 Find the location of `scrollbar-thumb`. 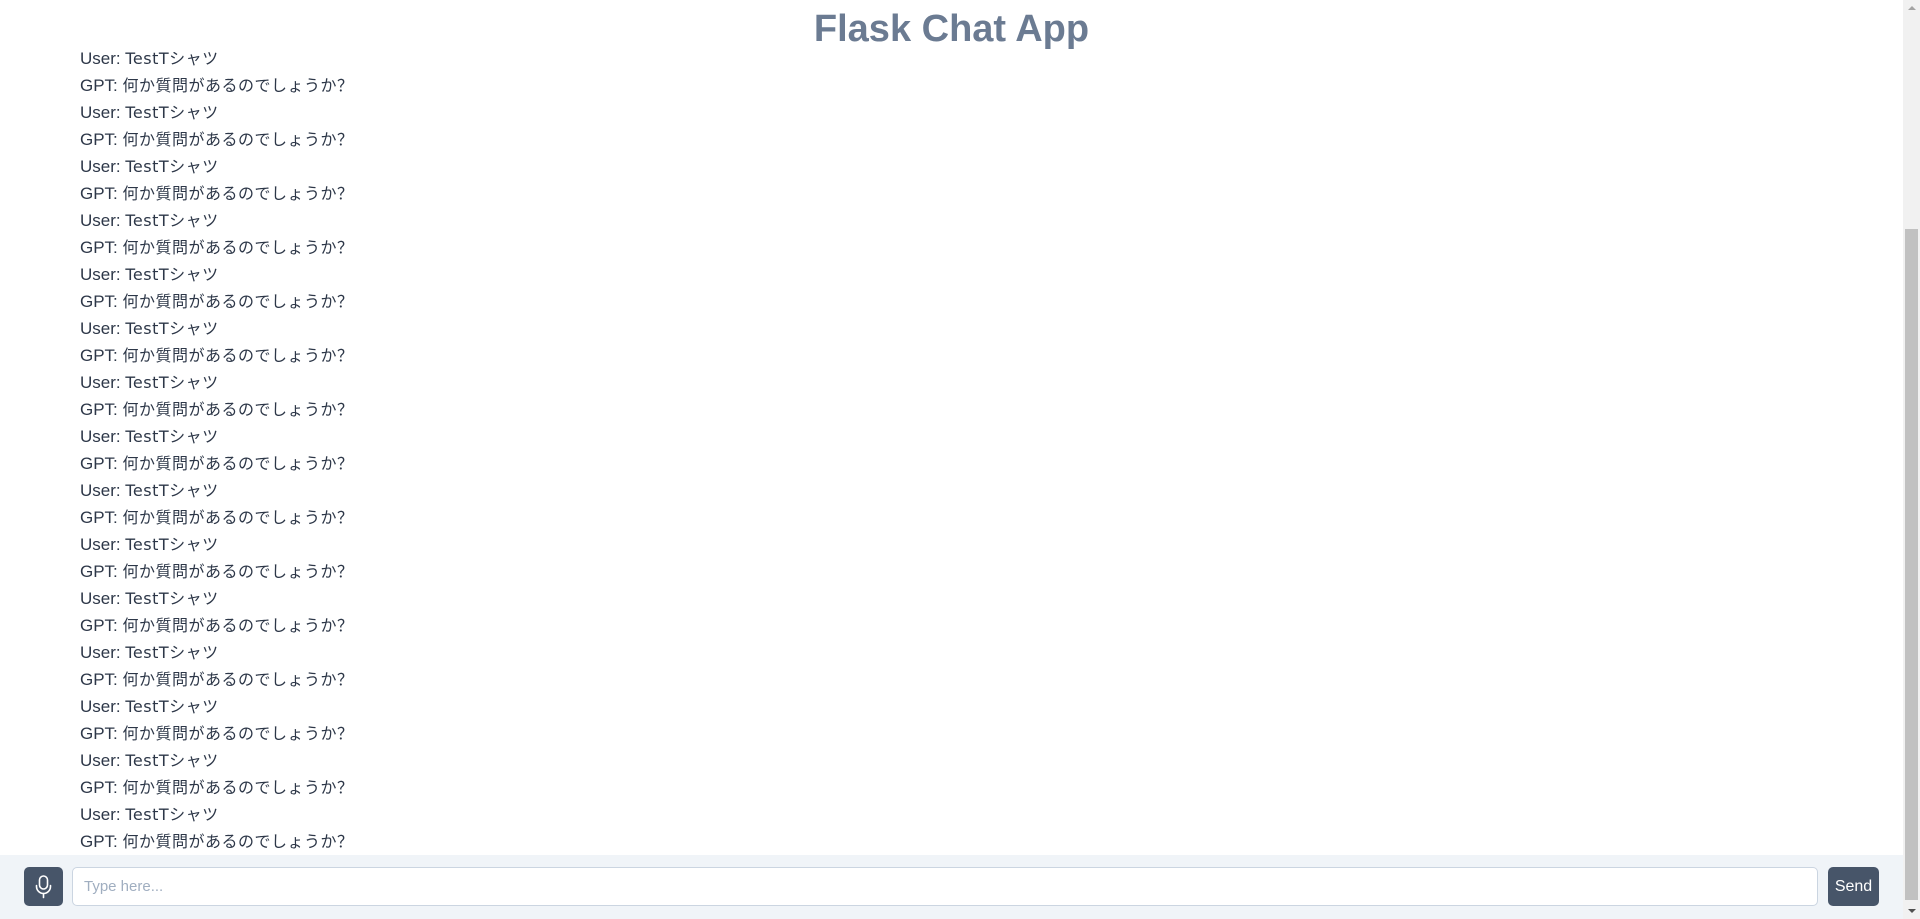

scrollbar-thumb is located at coordinates (1911, 564).